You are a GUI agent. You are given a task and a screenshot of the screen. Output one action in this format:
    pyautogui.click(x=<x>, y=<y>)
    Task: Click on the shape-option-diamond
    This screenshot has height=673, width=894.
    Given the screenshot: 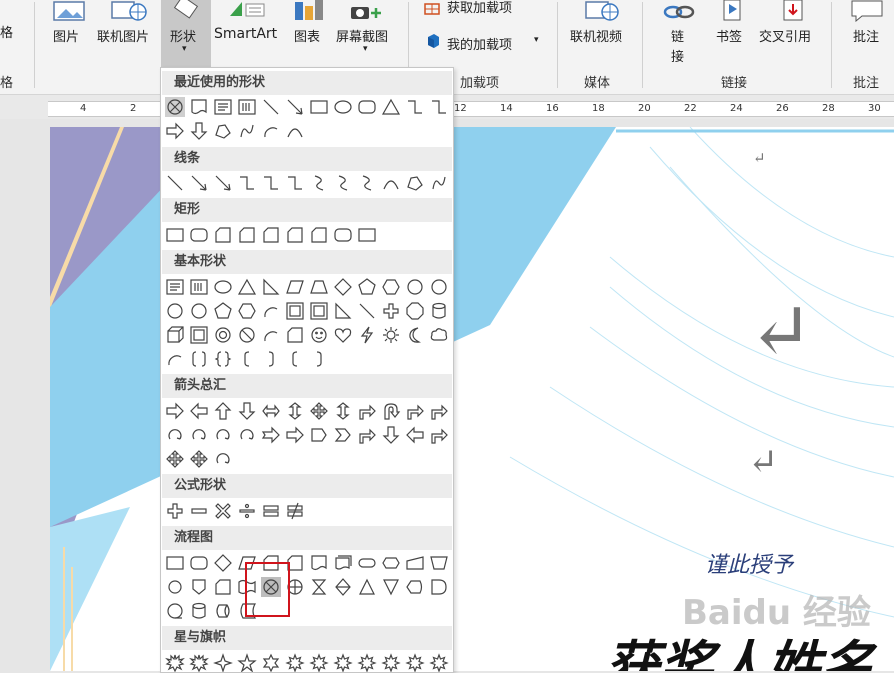 What is the action you would take?
    pyautogui.click(x=223, y=563)
    